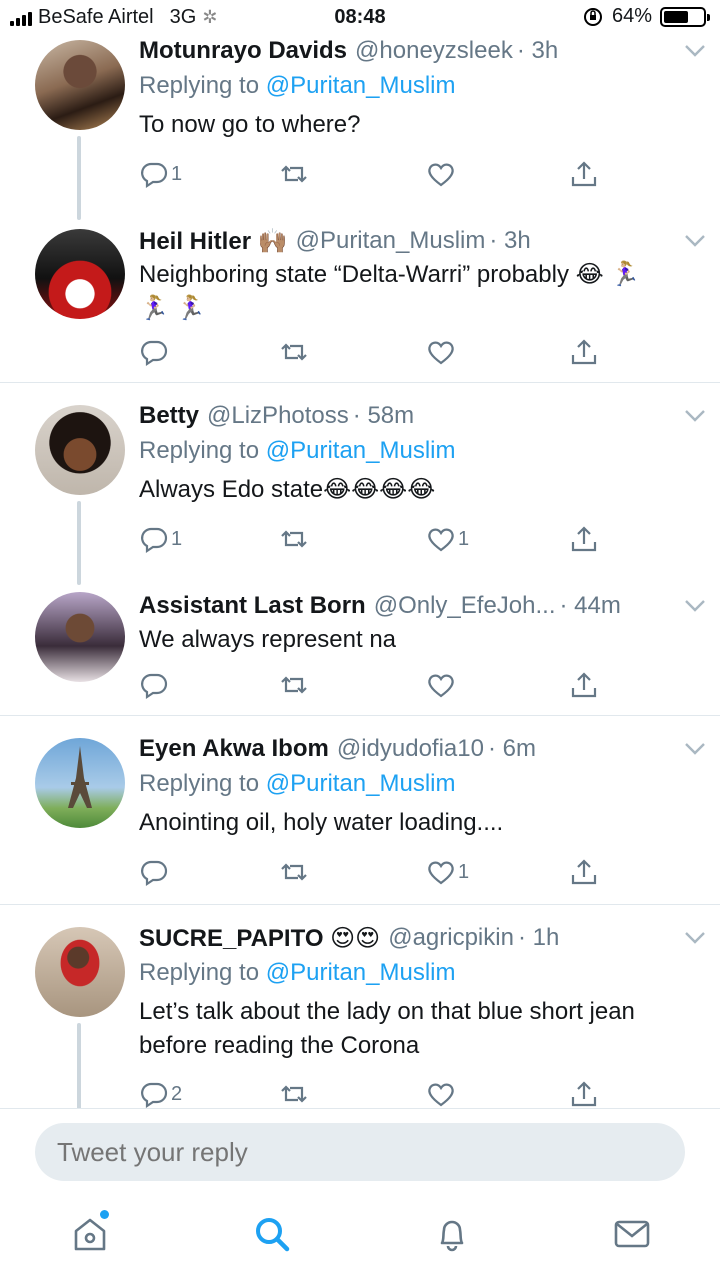 Image resolution: width=720 pixels, height=1280 pixels. I want to click on tweet-reply-input, so click(360, 1152).